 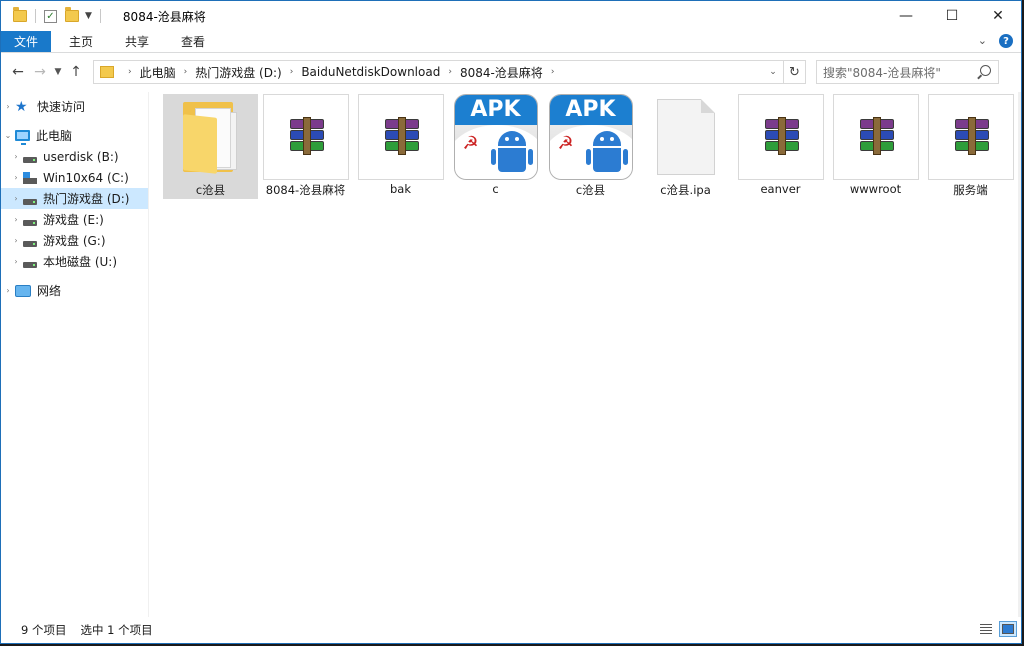 What do you see at coordinates (18, 72) in the screenshot?
I see `back-arrow-icon: ←` at bounding box center [18, 72].